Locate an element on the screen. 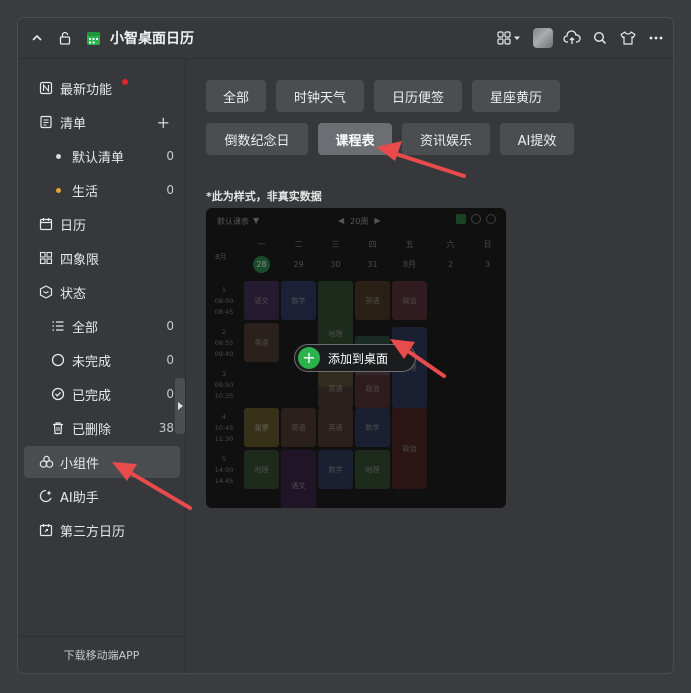 Image resolution: width=691 pixels, height=693 pixels. sidebar-item-default-list: 默认清单 0 is located at coordinates (102, 156).